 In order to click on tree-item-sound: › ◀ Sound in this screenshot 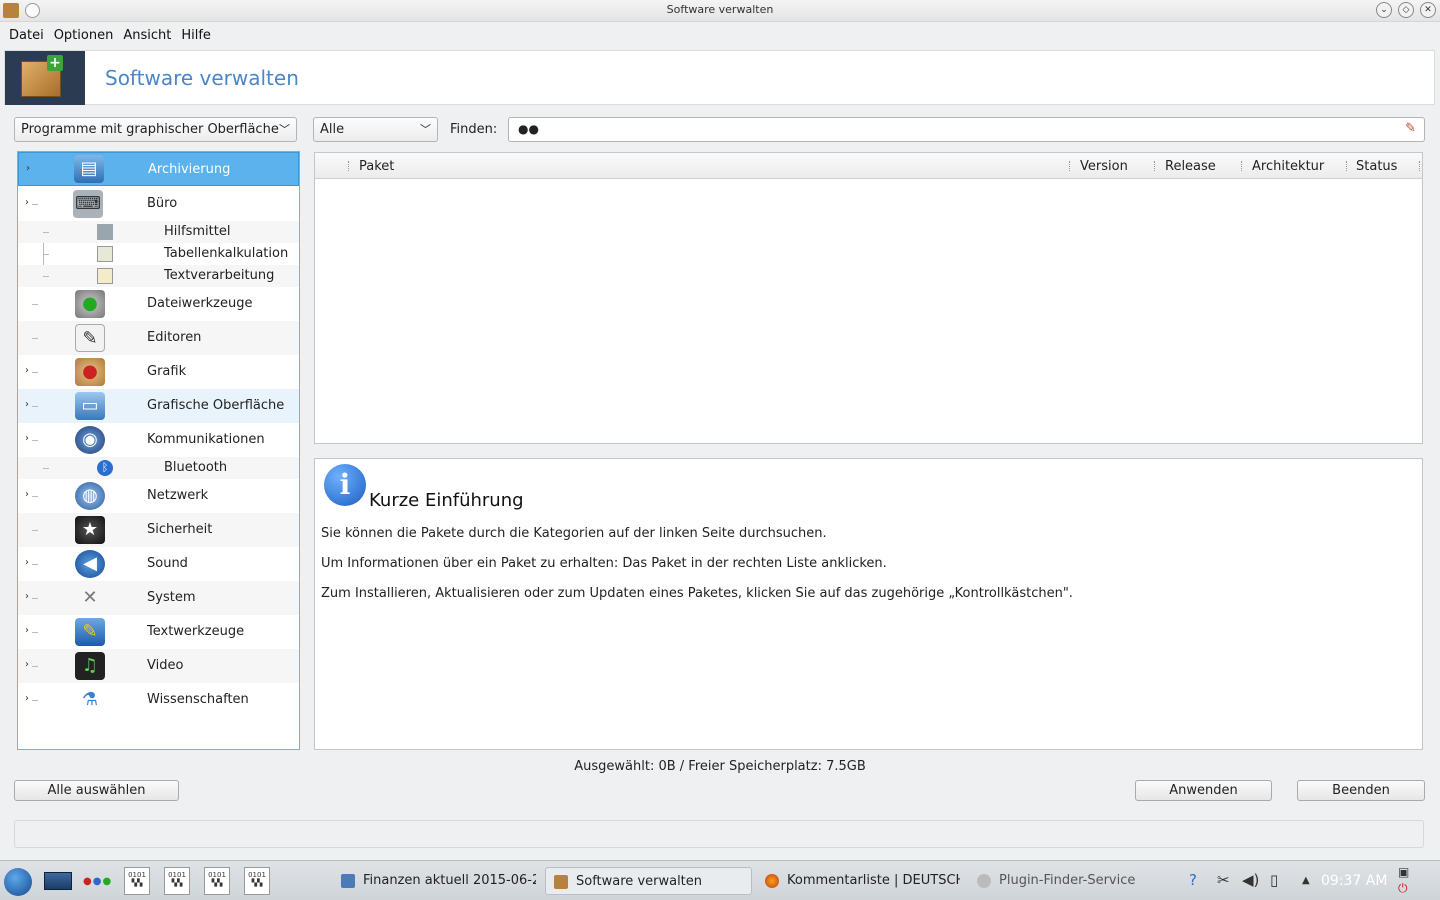, I will do `click(158, 564)`.